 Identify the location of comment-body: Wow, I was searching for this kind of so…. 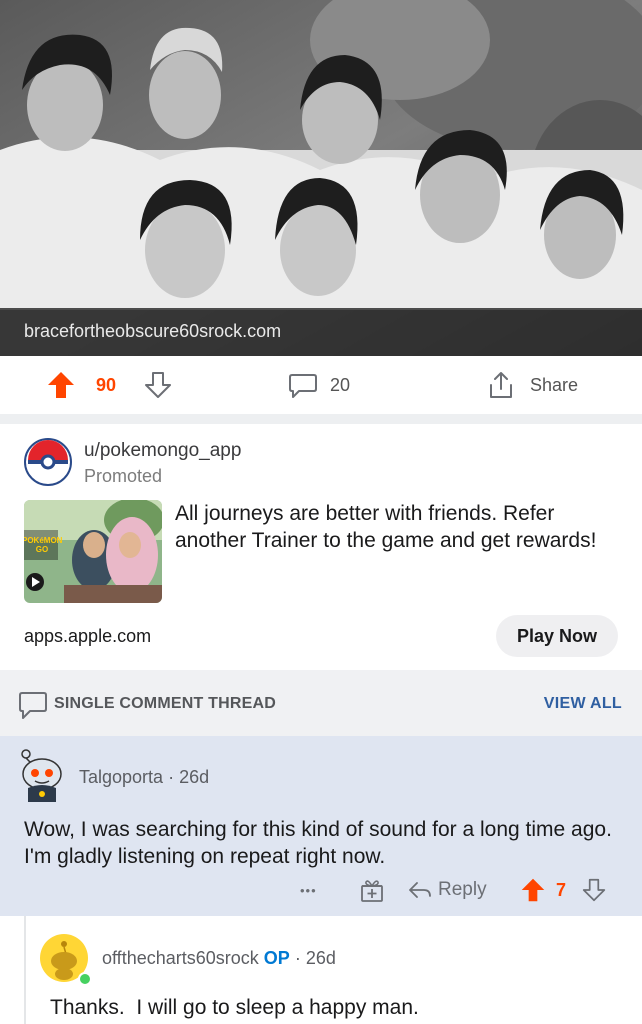
(318, 843).